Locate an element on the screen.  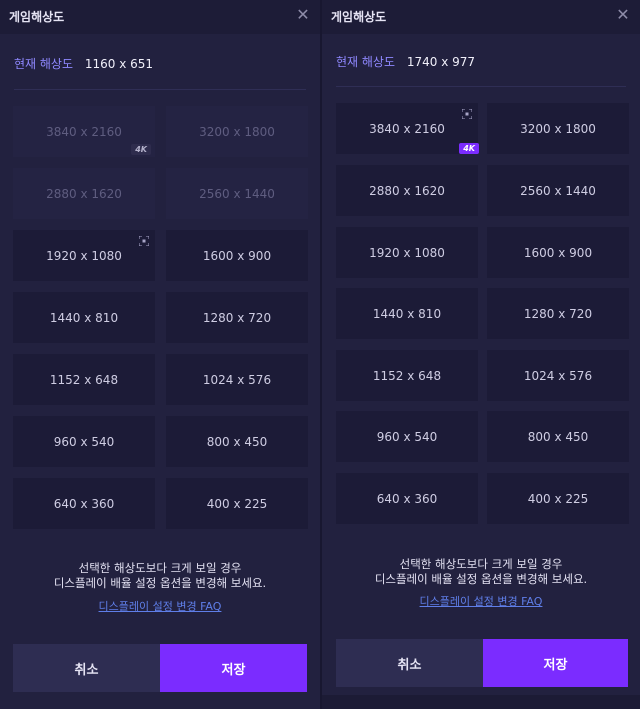
current-resolution-value: 1740 x 977 is located at coordinates (441, 62).